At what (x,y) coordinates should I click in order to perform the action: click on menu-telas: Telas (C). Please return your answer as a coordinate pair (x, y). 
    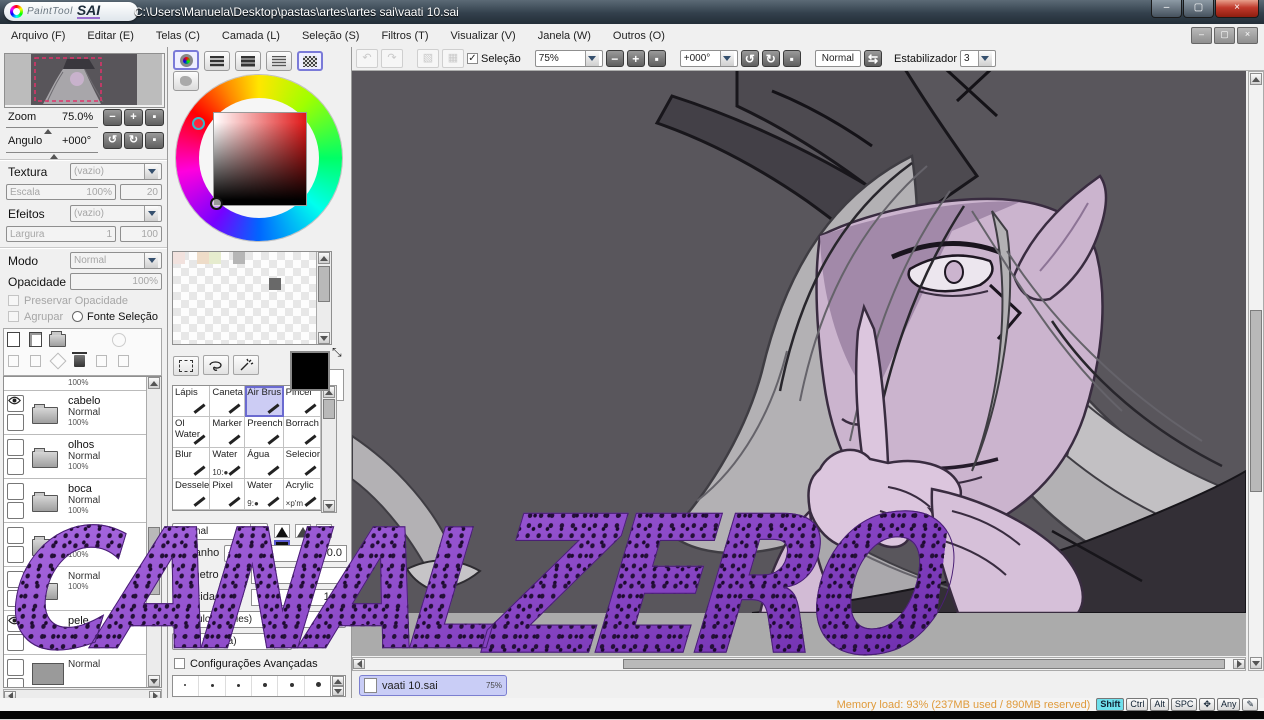
    Looking at the image, I should click on (178, 36).